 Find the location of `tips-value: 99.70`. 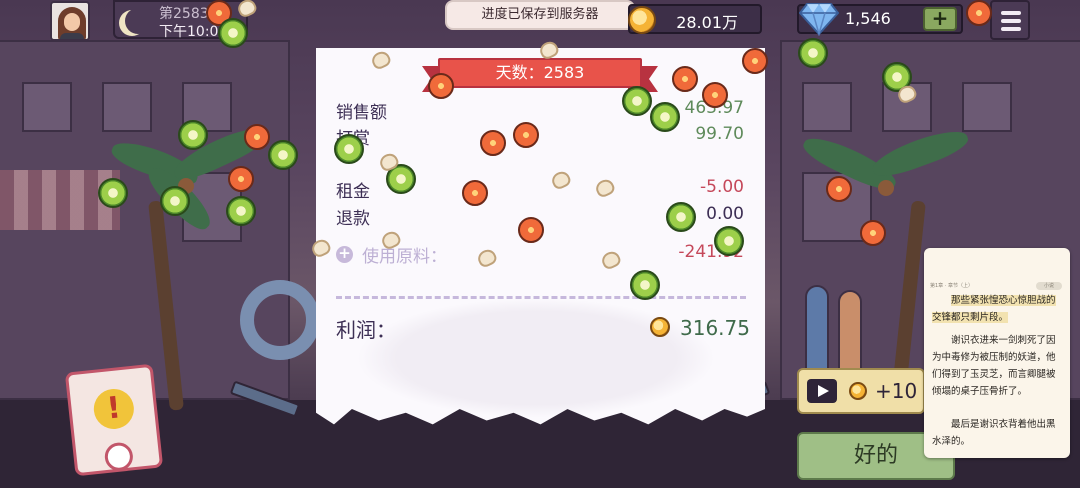

tips-value: 99.70 is located at coordinates (719, 134).